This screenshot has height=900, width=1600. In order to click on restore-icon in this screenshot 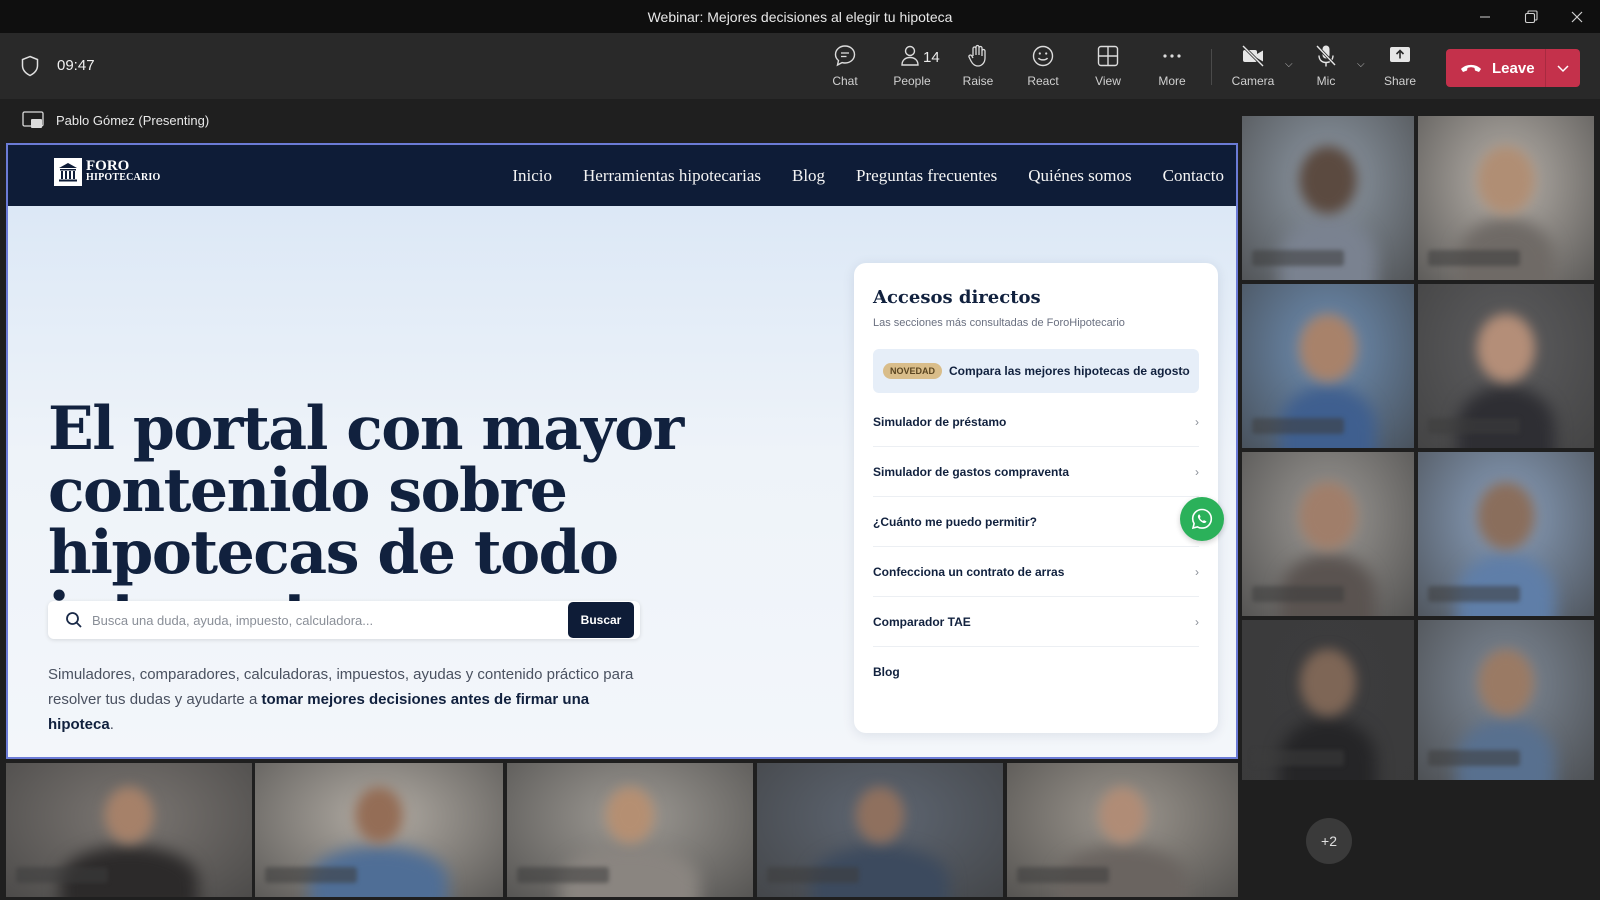, I will do `click(1531, 16)`.